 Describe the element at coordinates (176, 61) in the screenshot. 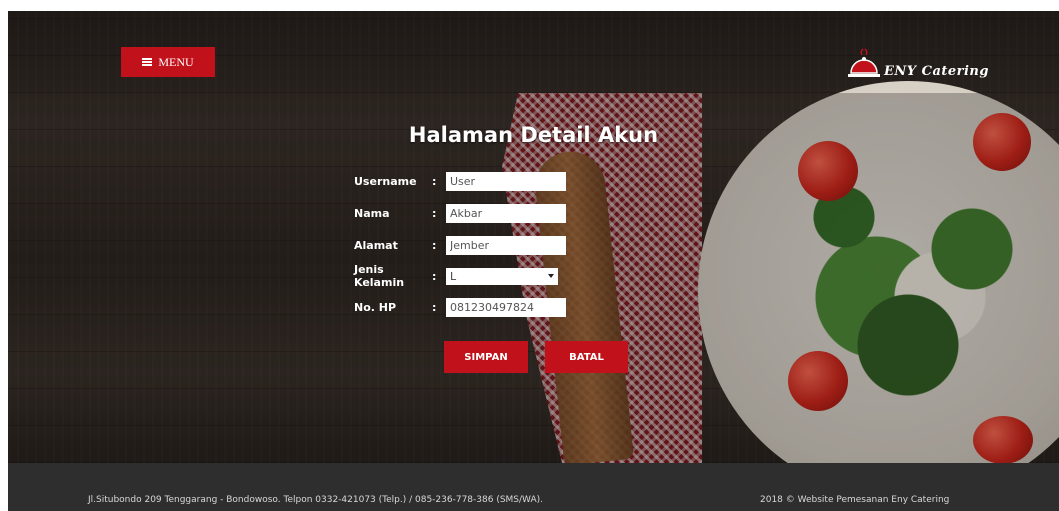

I see `menu-label: MENU` at that location.